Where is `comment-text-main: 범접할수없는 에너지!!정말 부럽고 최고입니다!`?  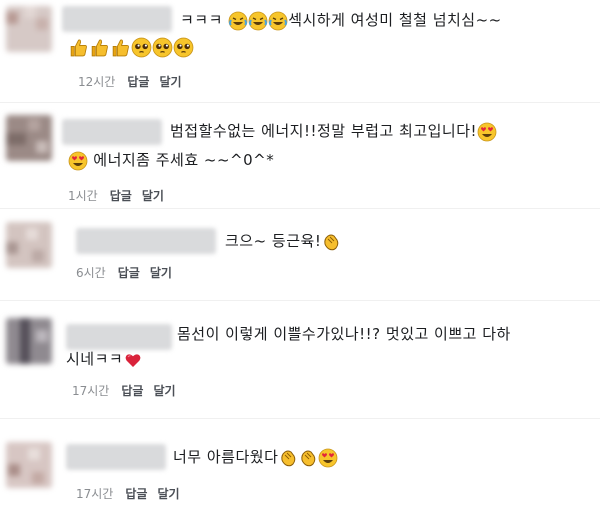 comment-text-main: 범접할수없는 에너지!!정말 부럽고 최고입니다! is located at coordinates (324, 131).